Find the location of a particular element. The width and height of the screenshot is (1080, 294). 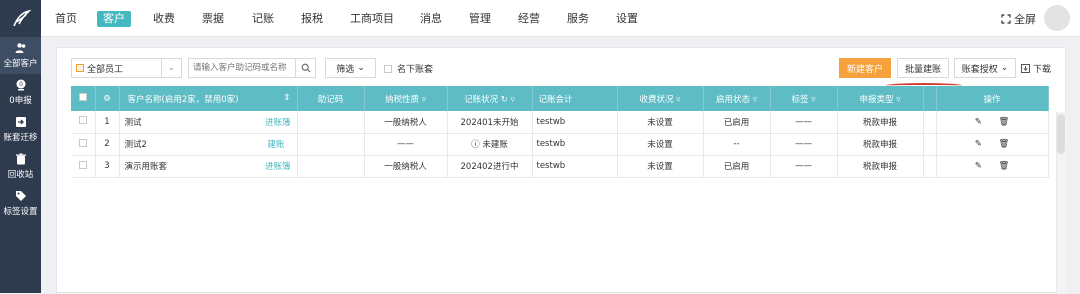

toolbar: 全部员工 ⌄ 筛选 ⌄ 名下账套 新建客户 批量建账 账套授权 ⌄ 下载 is located at coordinates (561, 68).